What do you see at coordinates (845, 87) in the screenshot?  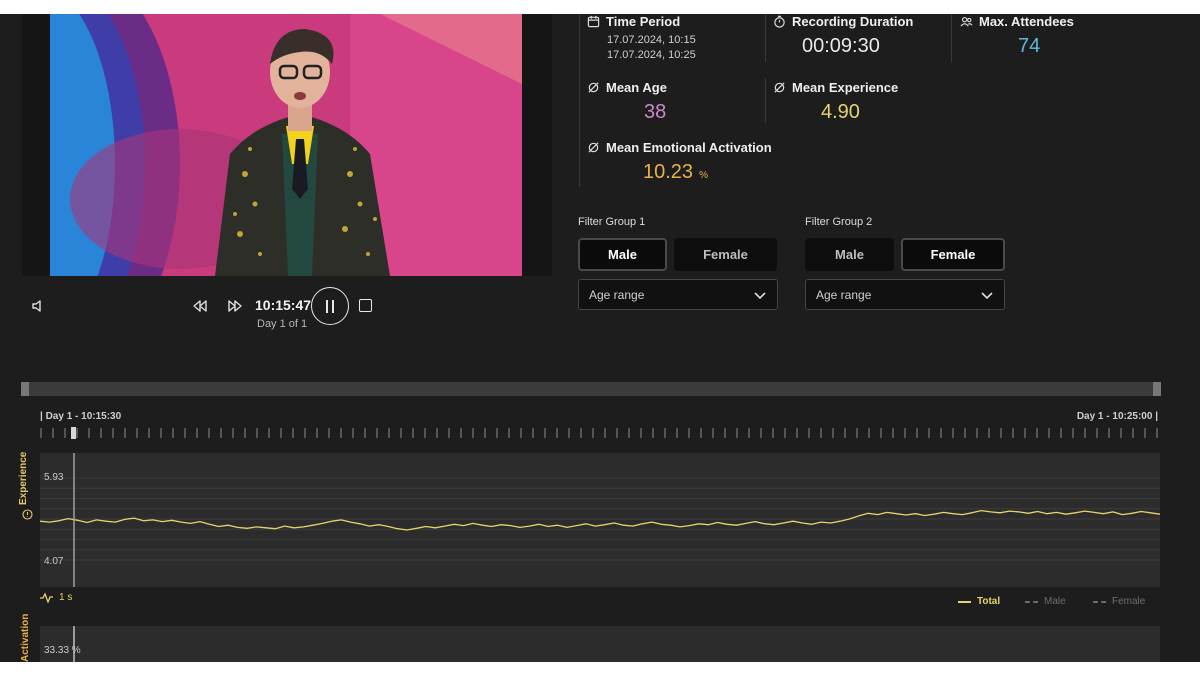 I see `stat-mean-experience-label: Mean Experience` at bounding box center [845, 87].